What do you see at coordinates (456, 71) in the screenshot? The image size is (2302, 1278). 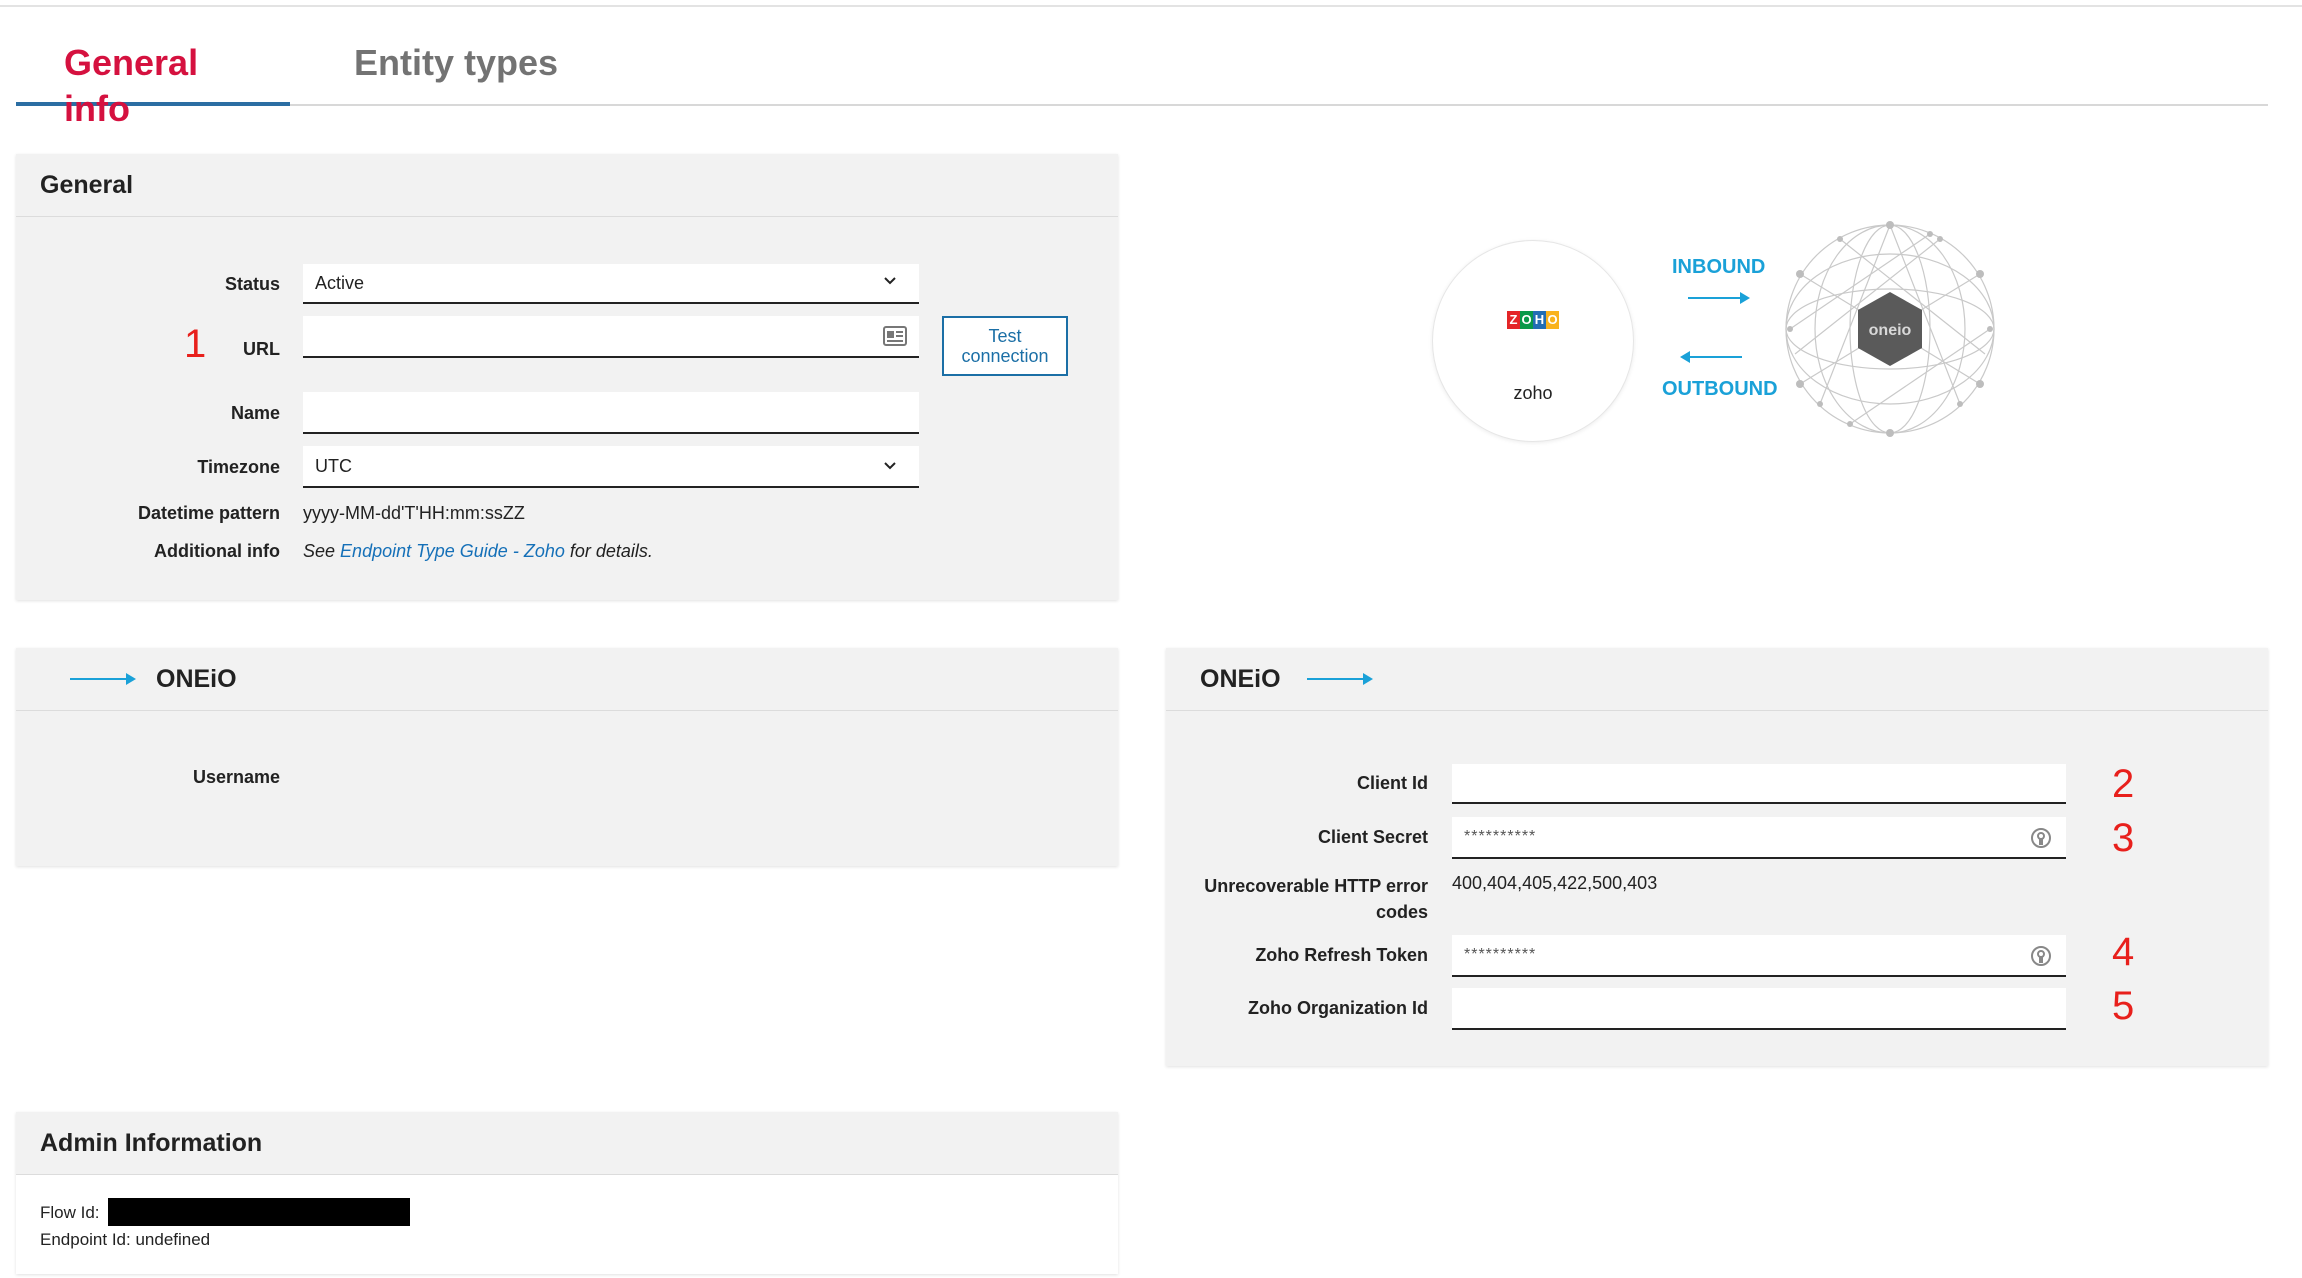 I see `tab-entity-types: Entity types` at bounding box center [456, 71].